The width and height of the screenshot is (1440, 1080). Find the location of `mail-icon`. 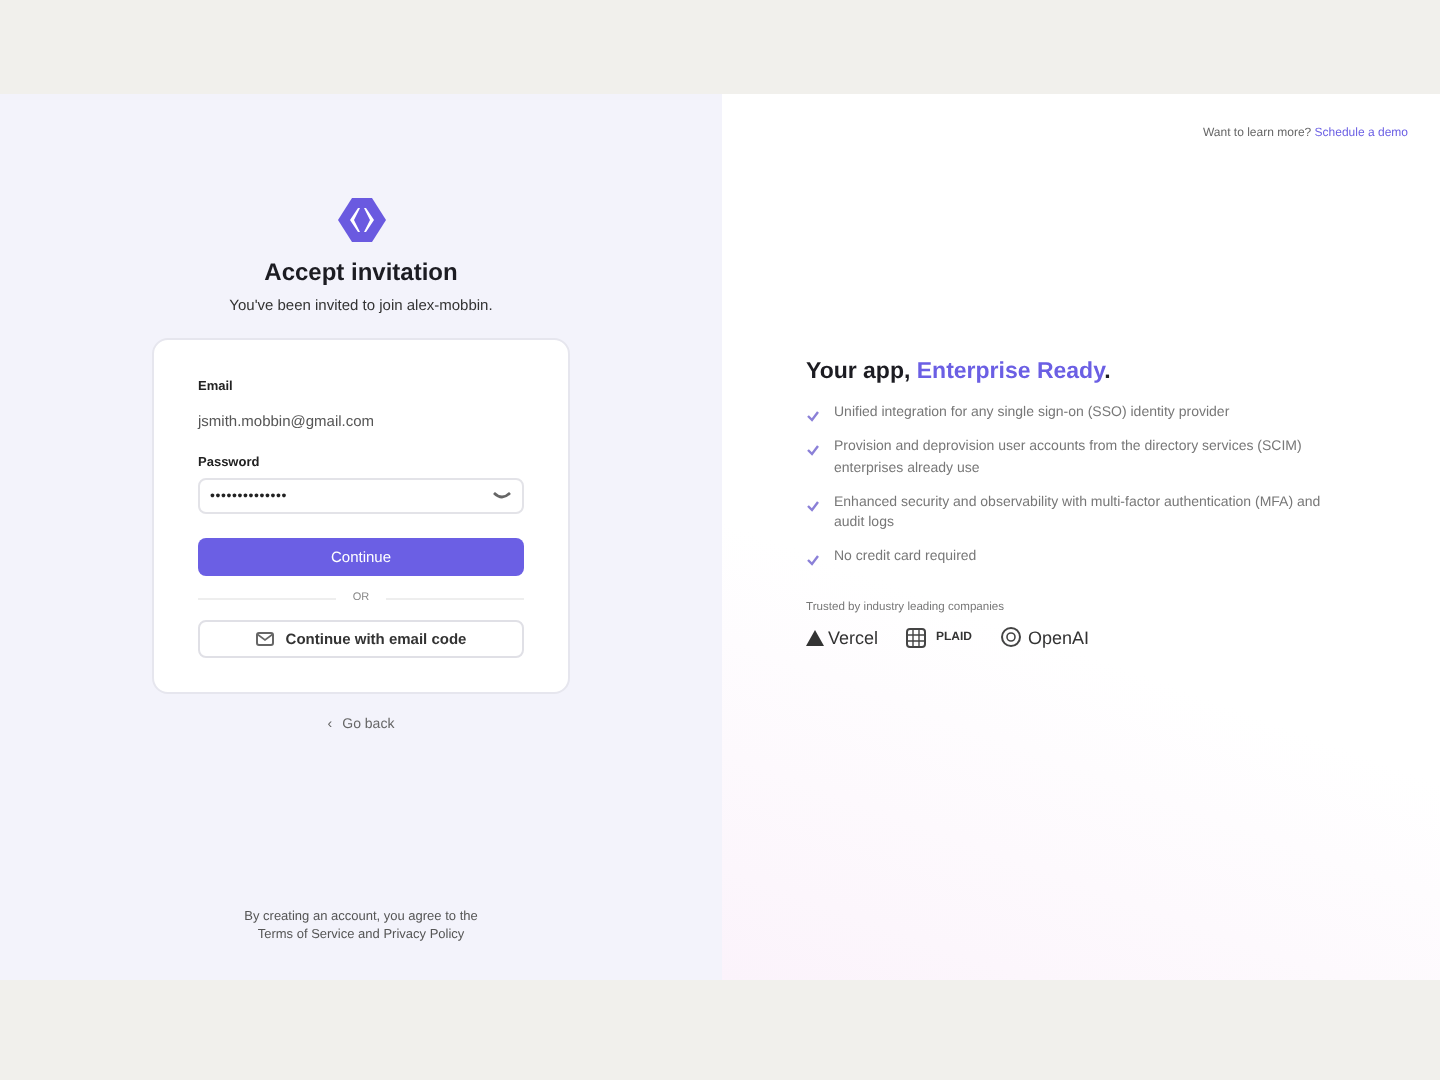

mail-icon is located at coordinates (264, 639).